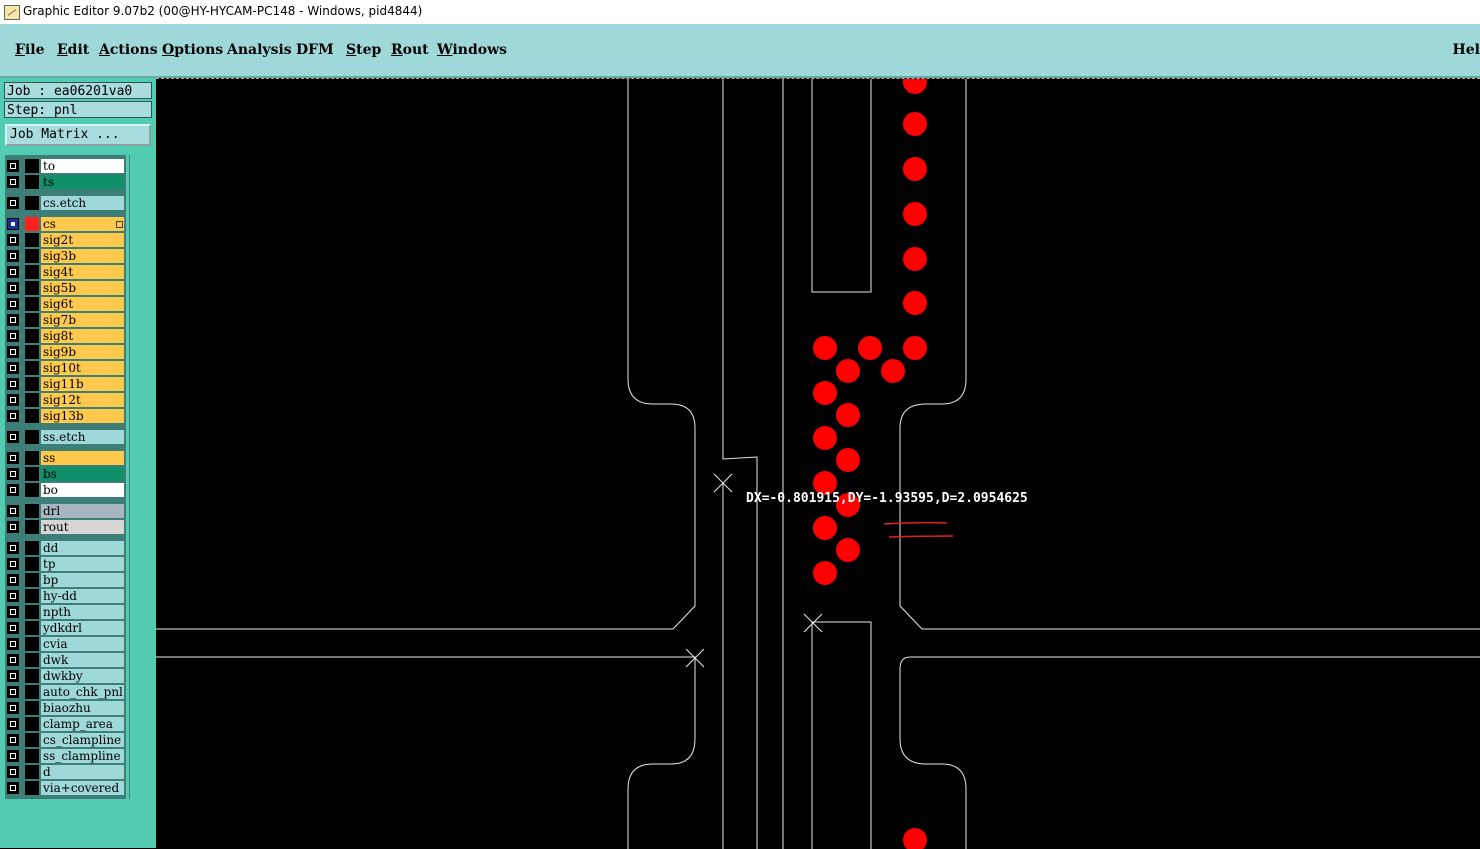 This screenshot has width=1480, height=849. What do you see at coordinates (363, 50) in the screenshot?
I see `menu-step: Step` at bounding box center [363, 50].